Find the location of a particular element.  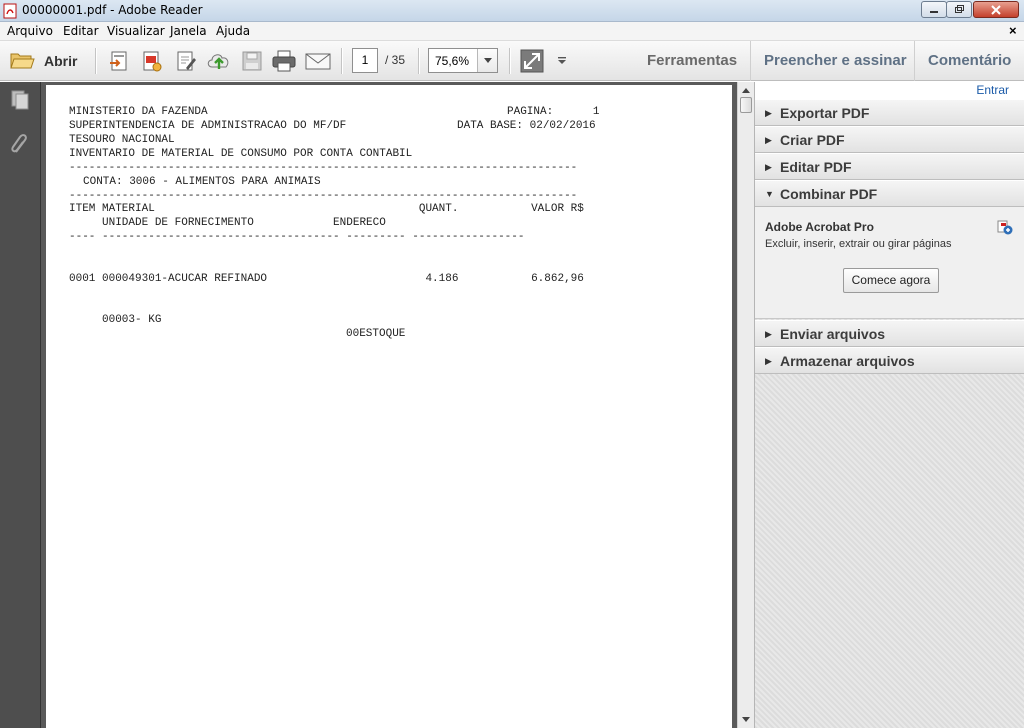

customize-toolbar-button is located at coordinates (562, 61).